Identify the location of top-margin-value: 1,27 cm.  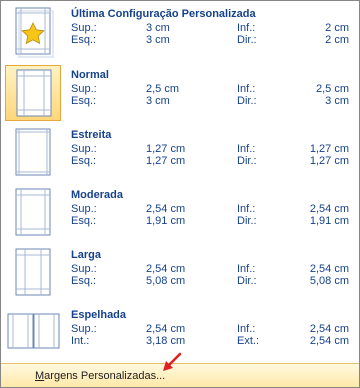
(166, 149).